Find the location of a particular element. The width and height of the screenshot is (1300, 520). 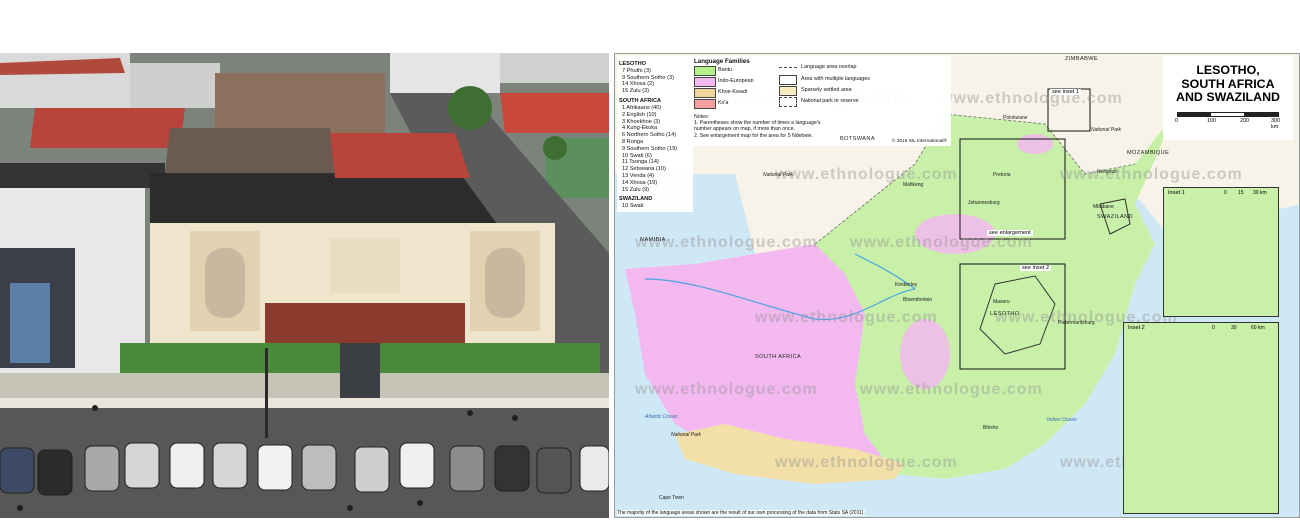

legend-item: 15 Zulu (3) is located at coordinates (636, 91).